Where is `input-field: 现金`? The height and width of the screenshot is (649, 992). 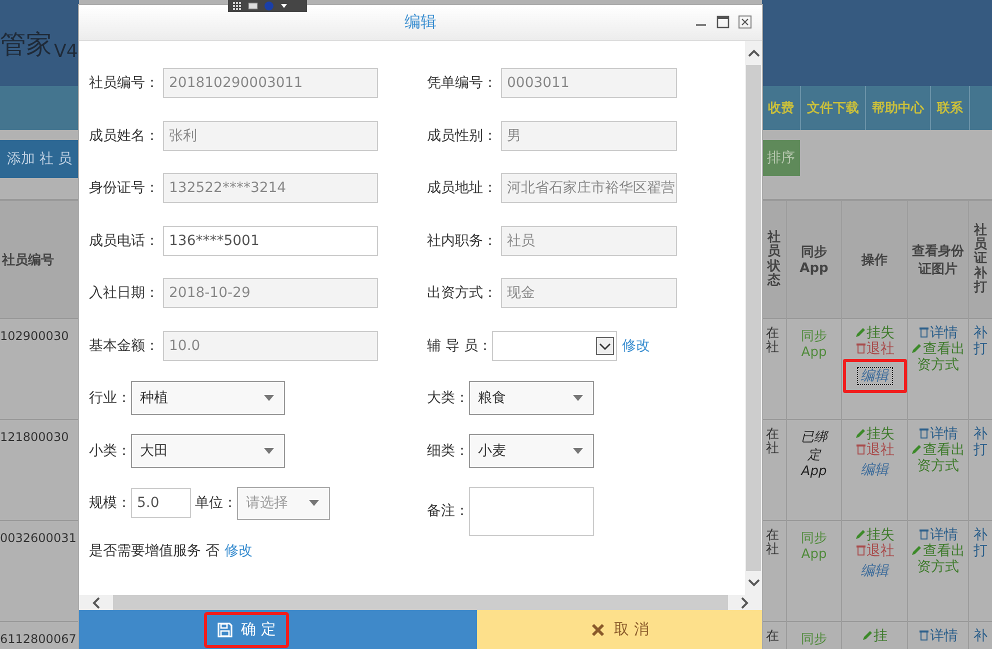
input-field: 现金 is located at coordinates (589, 293).